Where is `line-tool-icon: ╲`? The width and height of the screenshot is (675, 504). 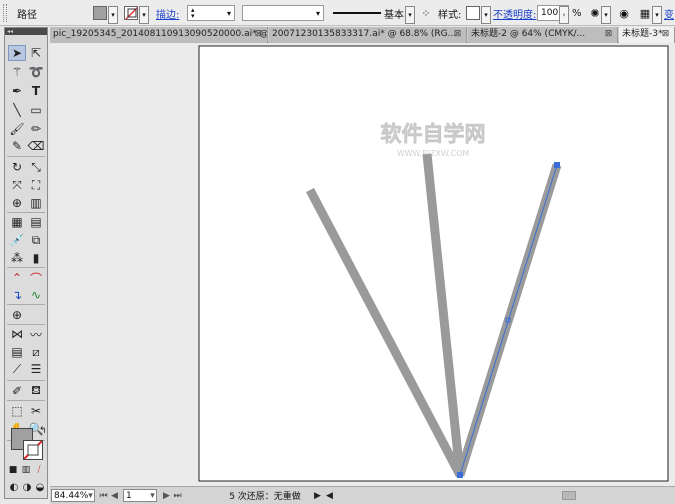
line-tool-icon: ╲ is located at coordinates (17, 110).